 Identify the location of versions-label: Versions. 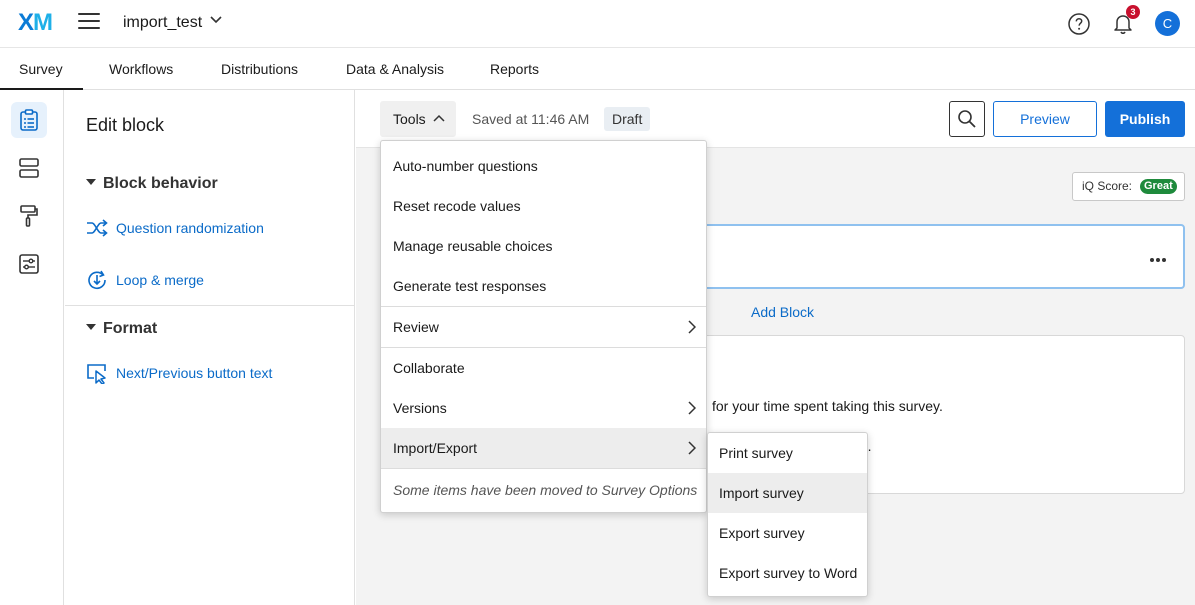
(420, 408).